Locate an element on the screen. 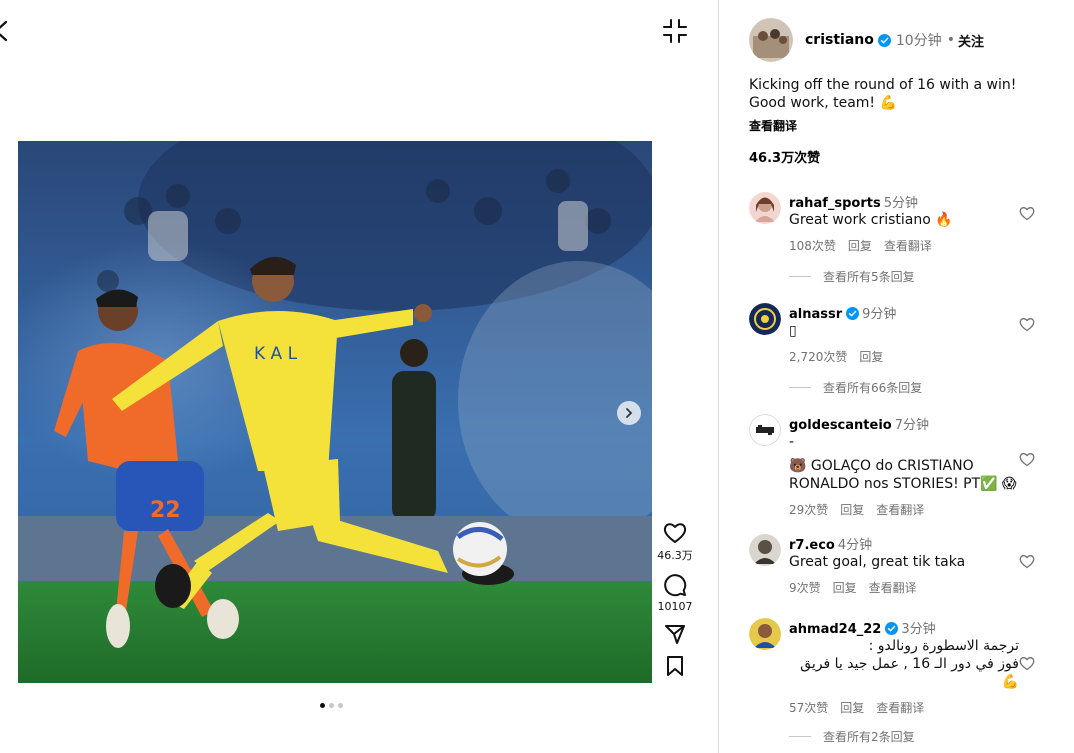 This screenshot has height=753, width=1074. commenter-username: ahmad24_22 is located at coordinates (835, 629).